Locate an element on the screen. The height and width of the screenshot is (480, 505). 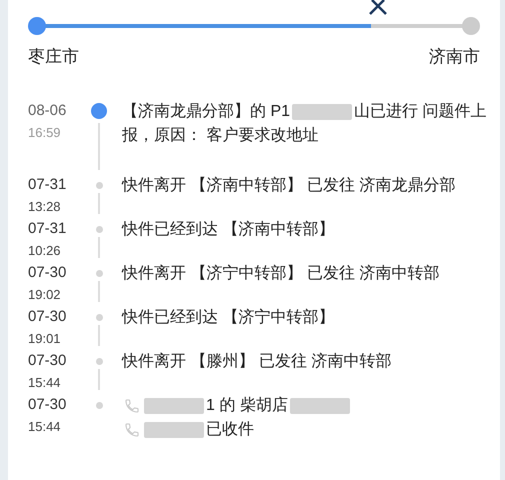
event-text: 报，原因： 客户要求改地址 is located at coordinates (220, 136).